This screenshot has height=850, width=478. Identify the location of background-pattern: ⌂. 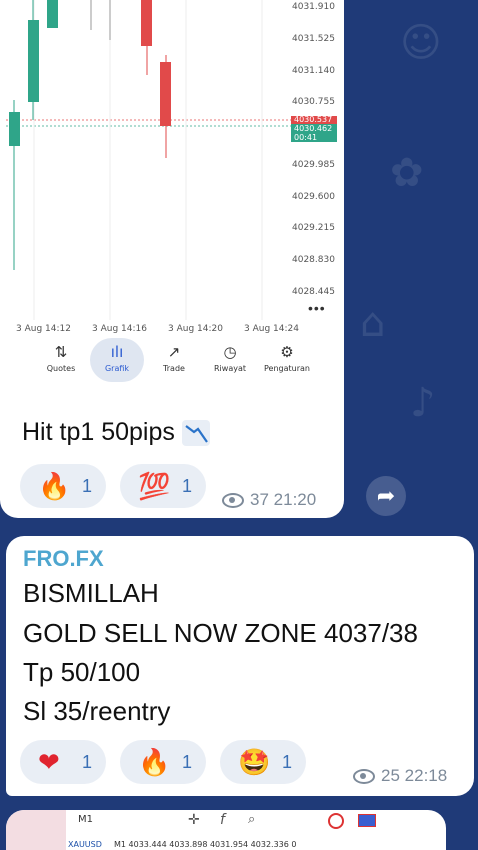
(373, 323).